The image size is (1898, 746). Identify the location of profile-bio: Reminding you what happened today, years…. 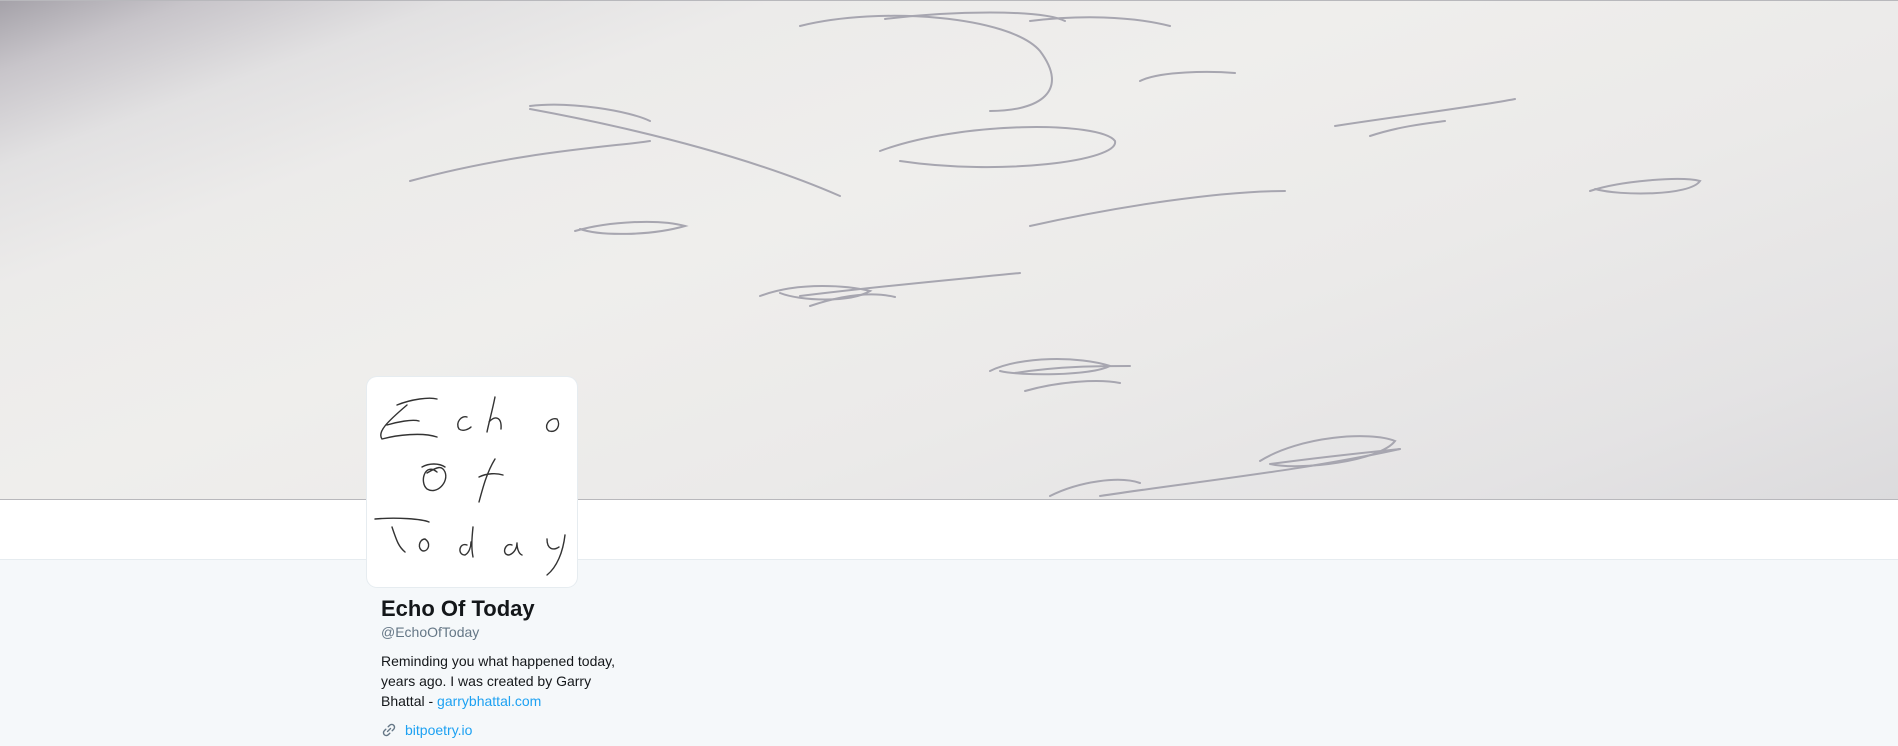
(506, 681).